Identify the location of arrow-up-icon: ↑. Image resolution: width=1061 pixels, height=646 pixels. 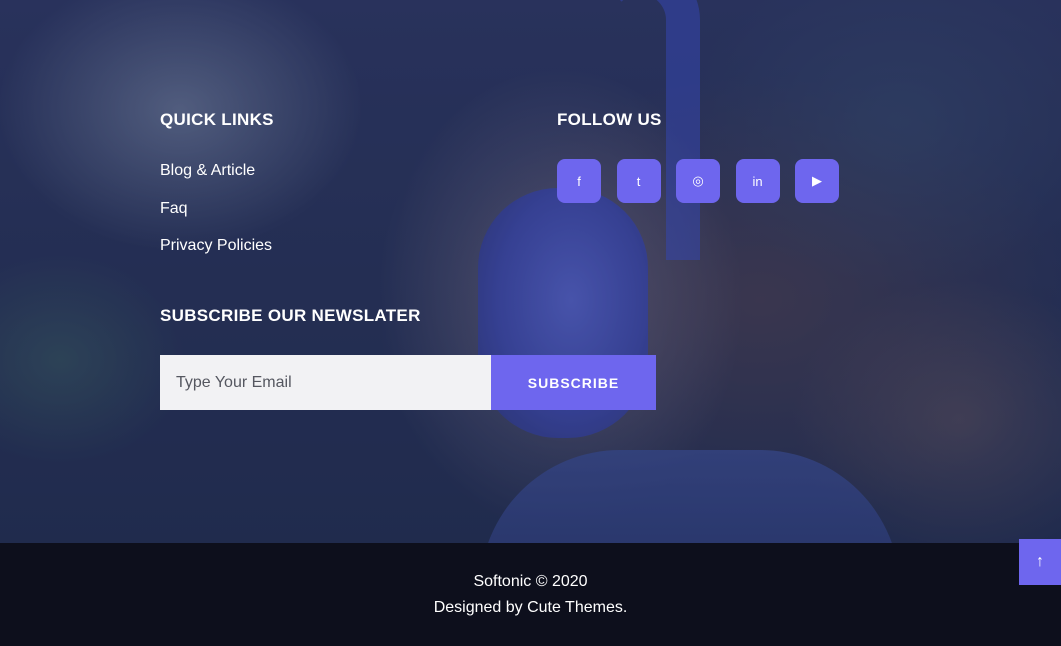
(1040, 561).